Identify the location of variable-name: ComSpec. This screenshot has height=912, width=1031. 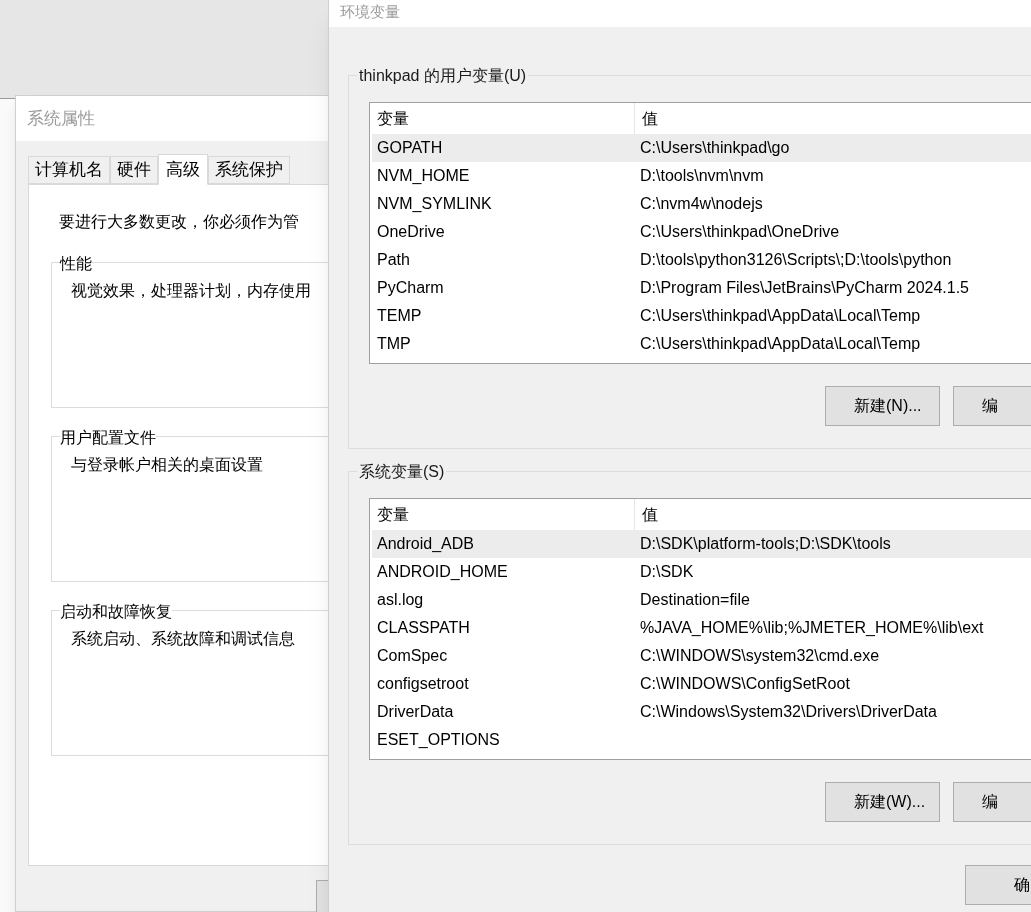
(412, 656).